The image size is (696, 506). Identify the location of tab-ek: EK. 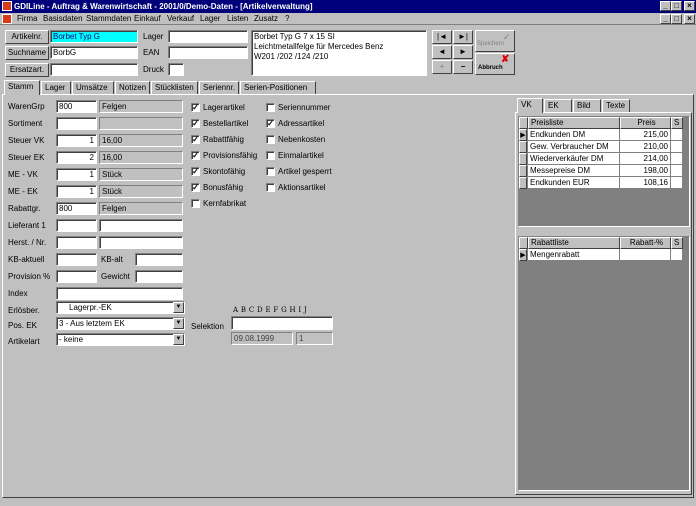
(558, 105).